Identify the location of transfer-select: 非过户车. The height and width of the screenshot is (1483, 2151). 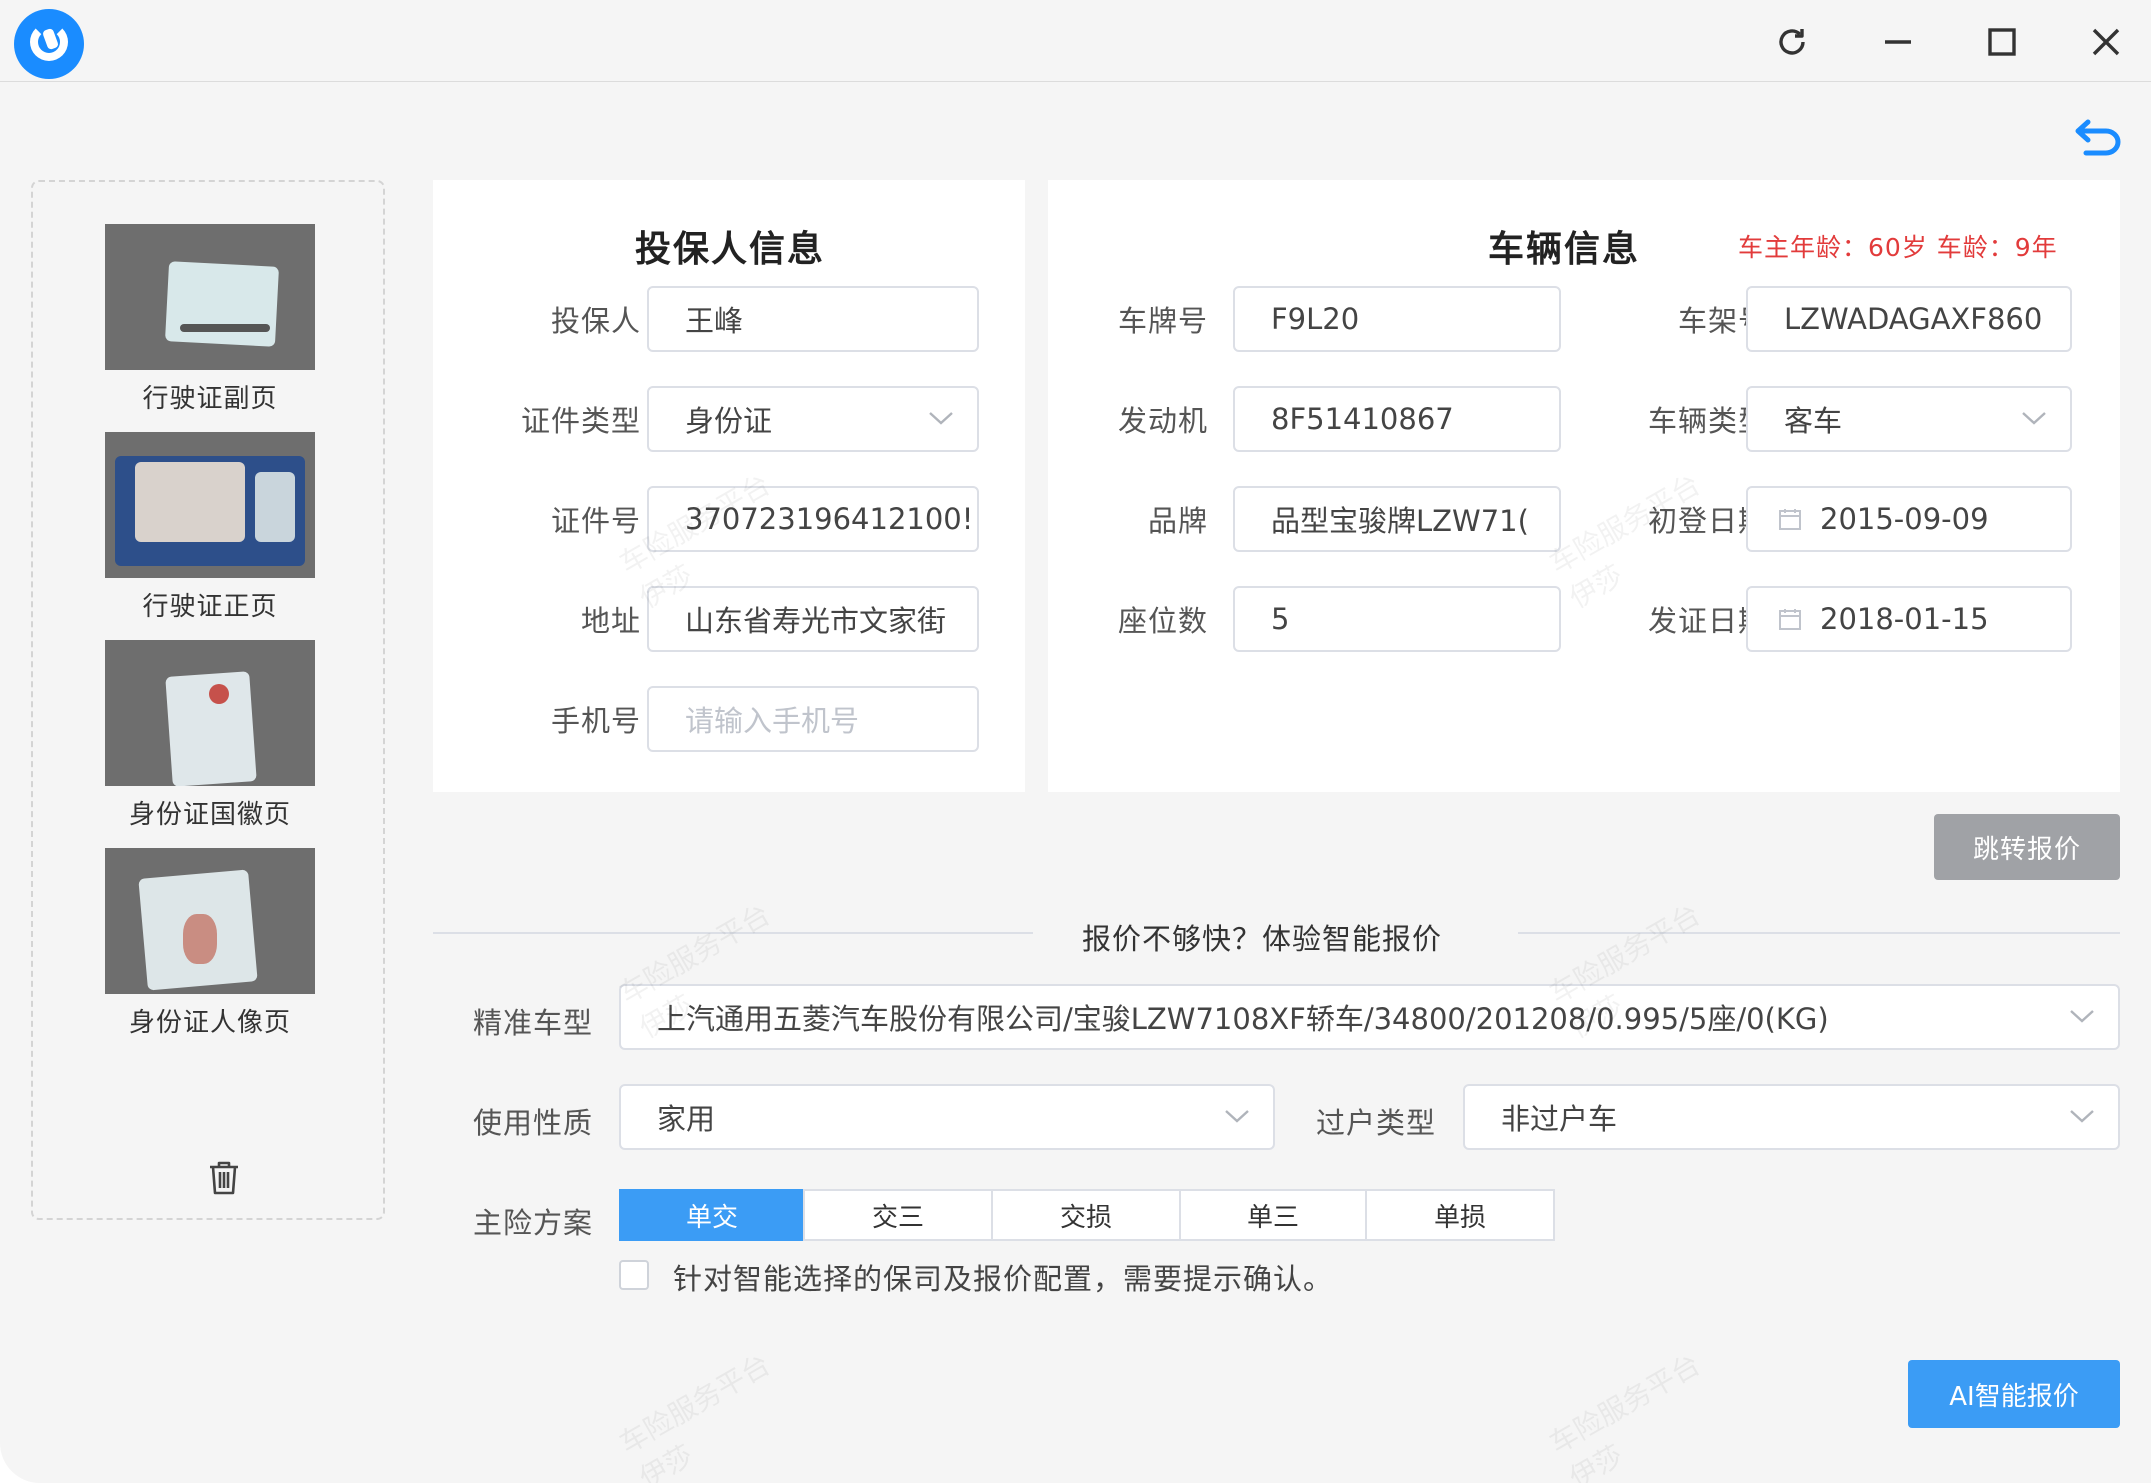
(1791, 1117).